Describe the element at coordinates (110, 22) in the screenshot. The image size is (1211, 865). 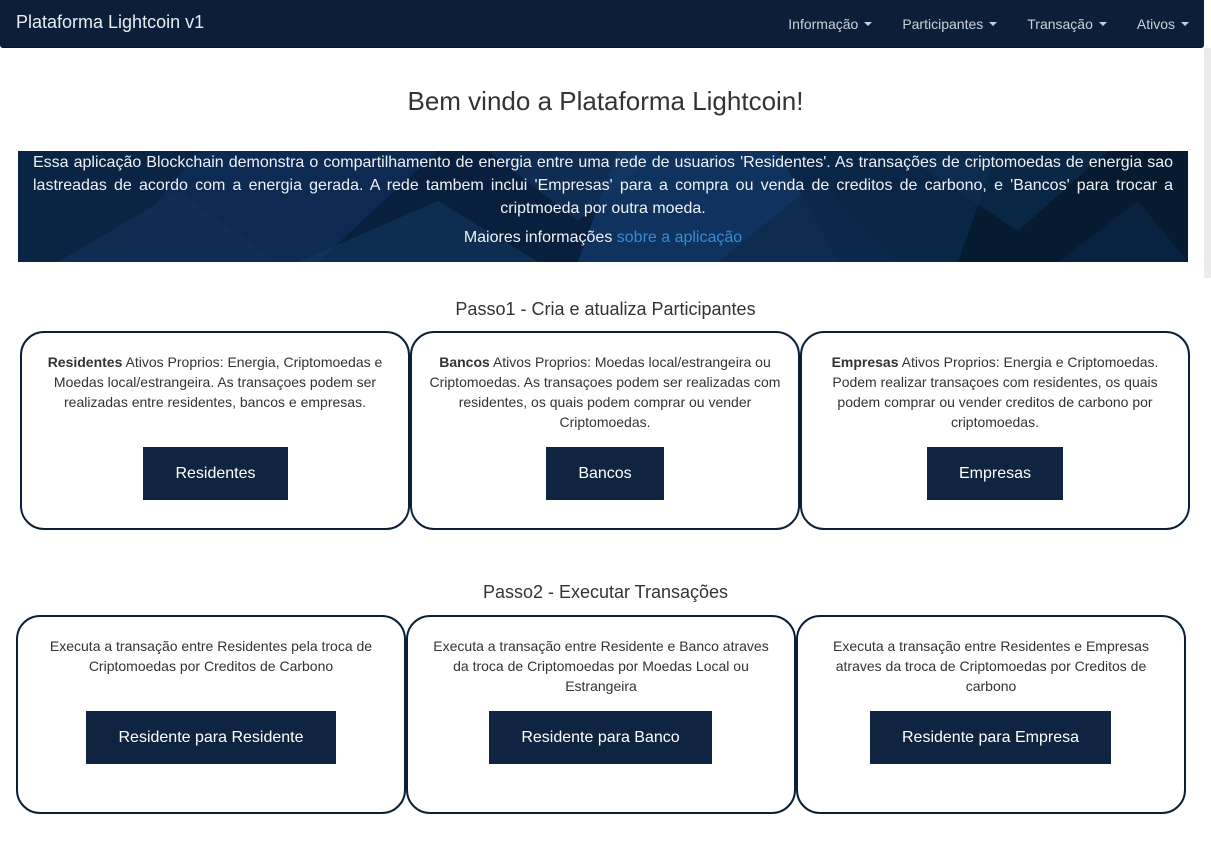
I see `brand-title: Plataforma Lightcoin v1` at that location.